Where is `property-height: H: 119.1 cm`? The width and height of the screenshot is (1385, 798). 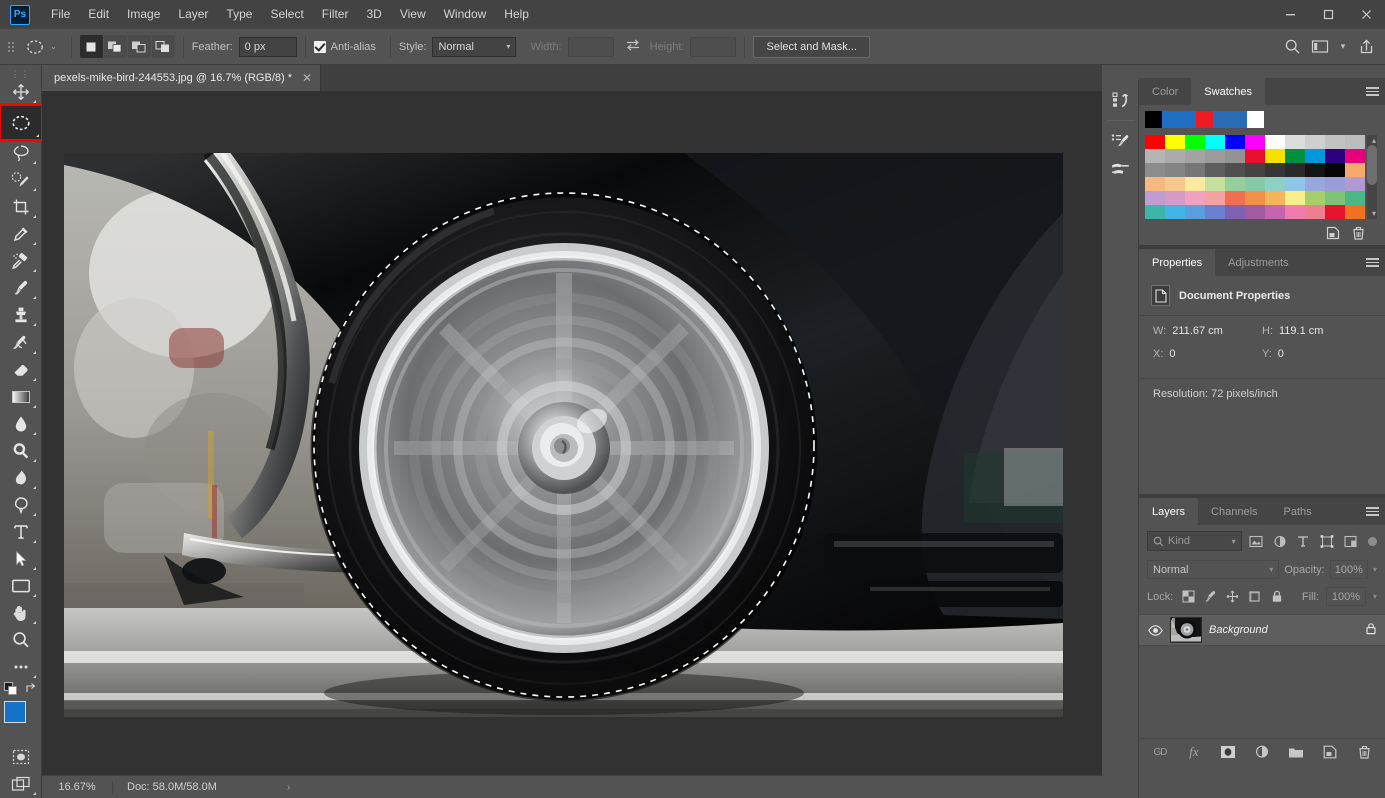 property-height: H: 119.1 cm is located at coordinates (1316, 331).